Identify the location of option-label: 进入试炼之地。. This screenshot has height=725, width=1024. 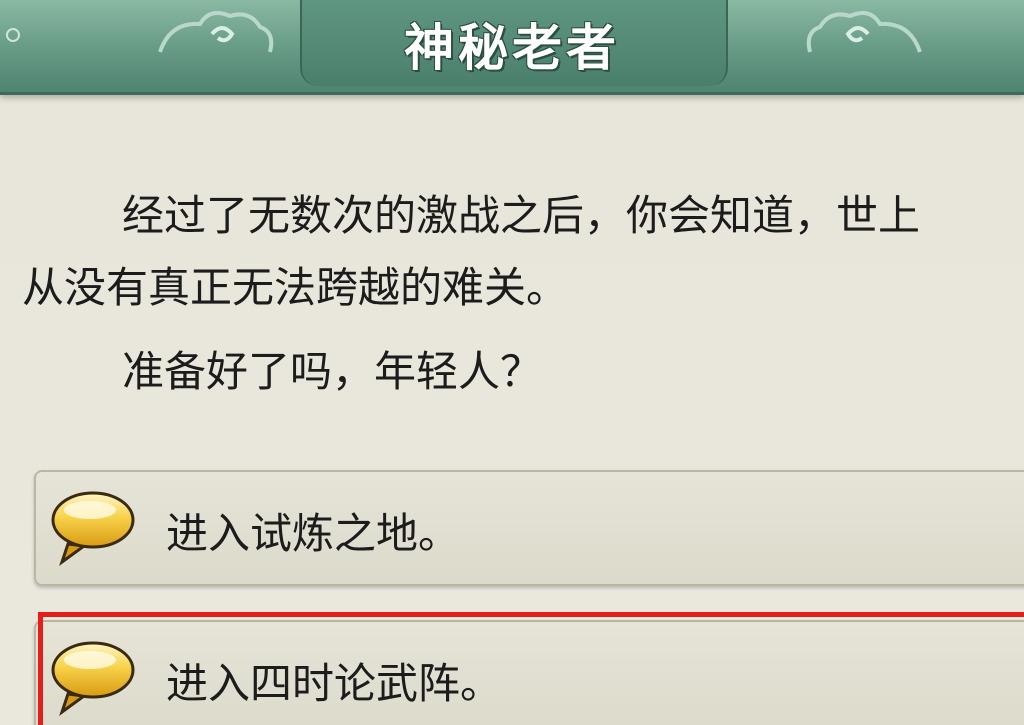
(313, 533).